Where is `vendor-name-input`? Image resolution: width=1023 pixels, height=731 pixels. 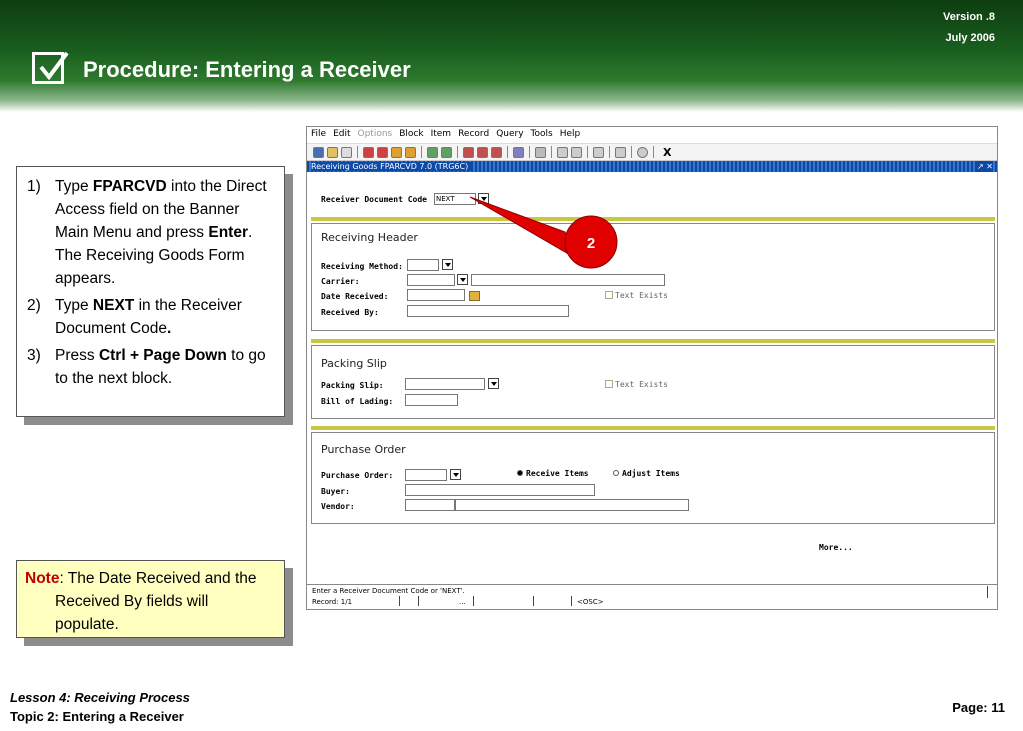 vendor-name-input is located at coordinates (572, 505).